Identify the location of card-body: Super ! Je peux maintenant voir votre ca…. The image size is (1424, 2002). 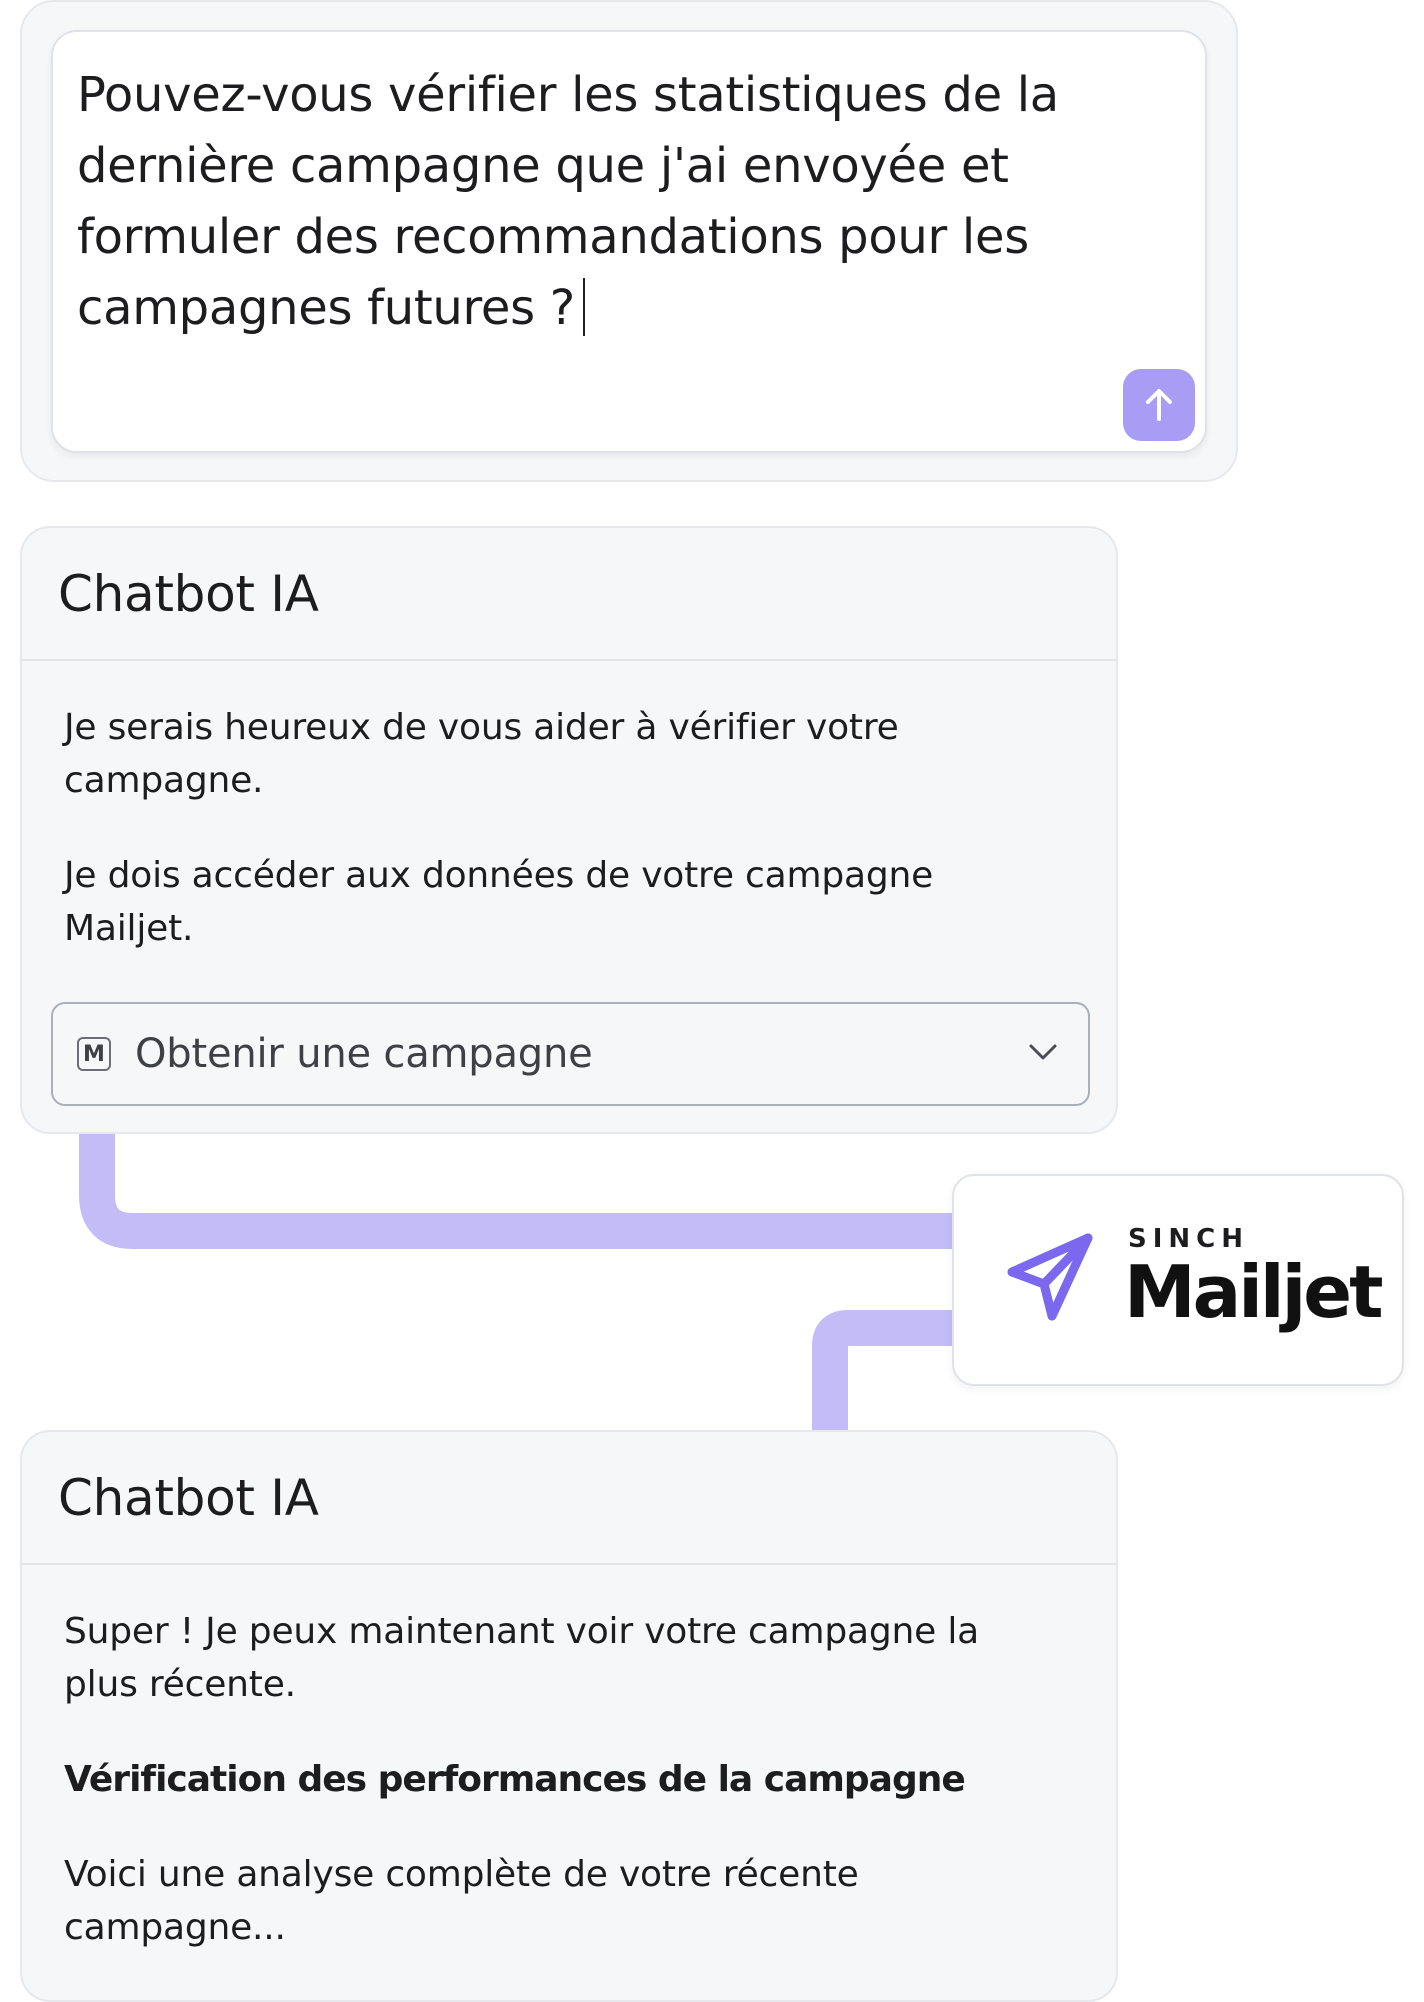
(569, 1759).